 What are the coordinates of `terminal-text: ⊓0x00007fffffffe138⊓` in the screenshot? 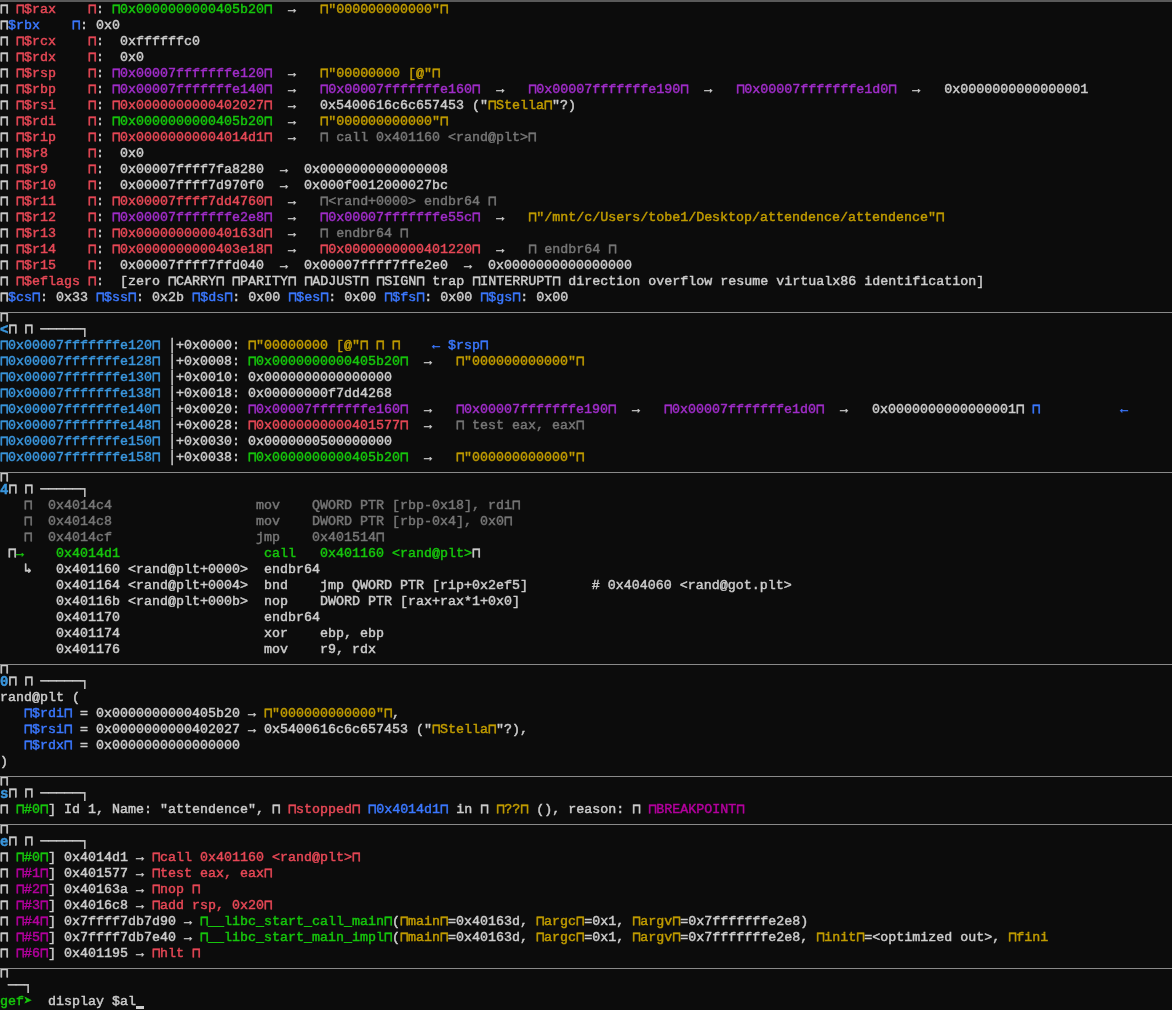 It's located at (80, 394).